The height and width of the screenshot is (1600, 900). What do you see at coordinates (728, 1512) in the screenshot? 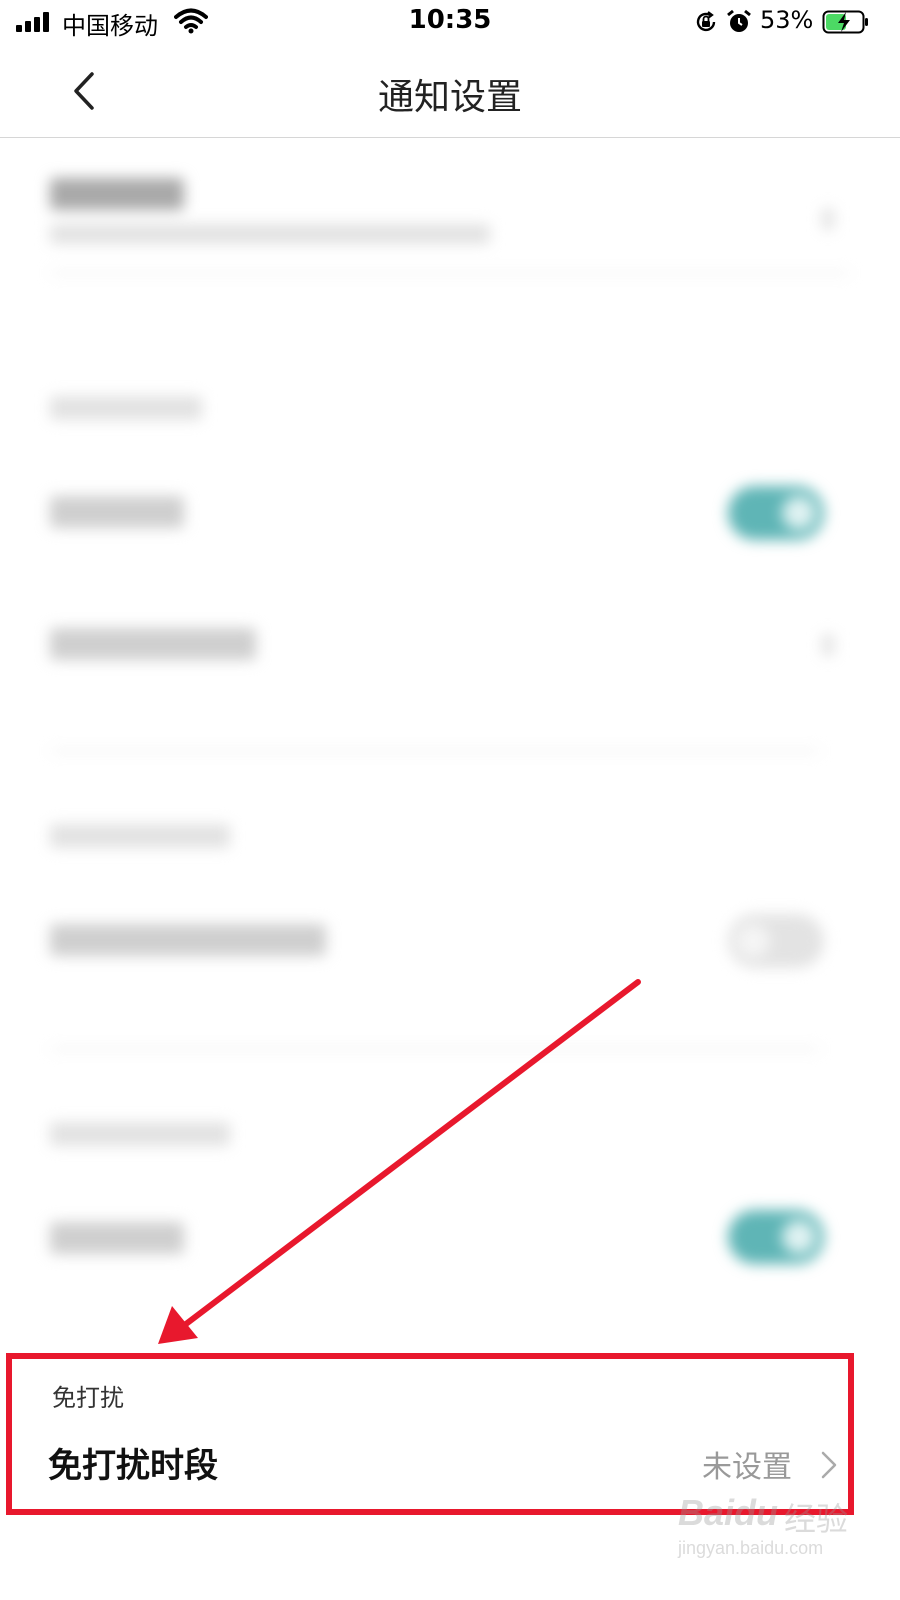
I see `watermark-brand: Baidu` at bounding box center [728, 1512].